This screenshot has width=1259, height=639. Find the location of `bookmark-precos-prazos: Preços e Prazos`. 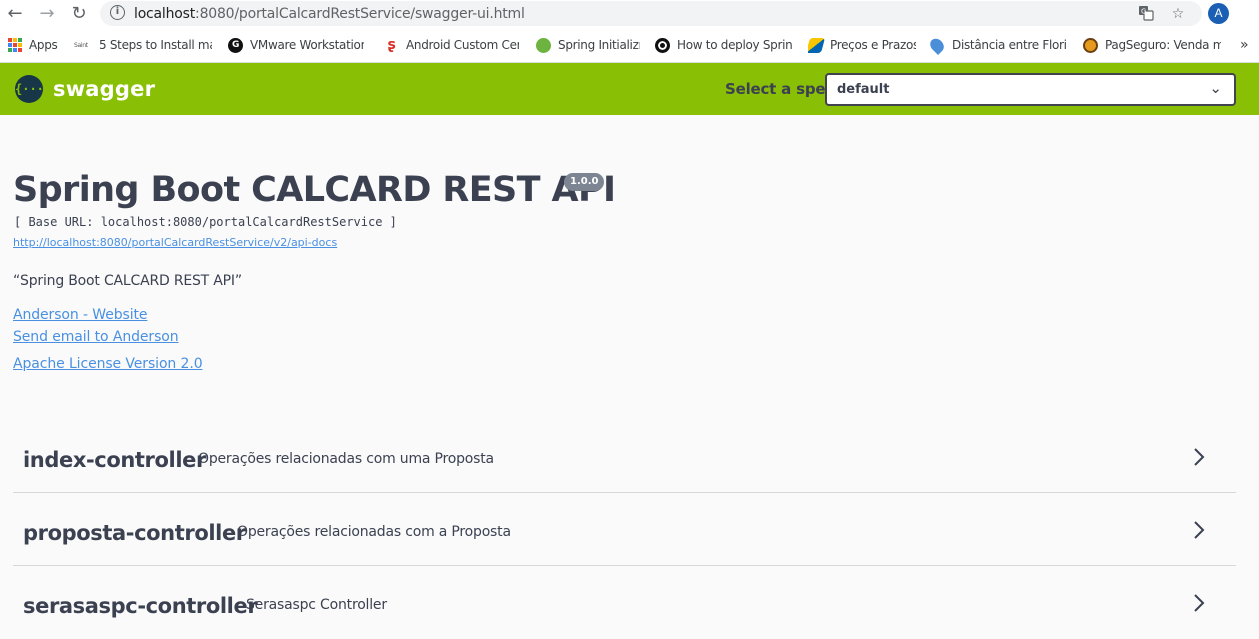

bookmark-precos-prazos: Preços e Prazos is located at coordinates (862, 45).